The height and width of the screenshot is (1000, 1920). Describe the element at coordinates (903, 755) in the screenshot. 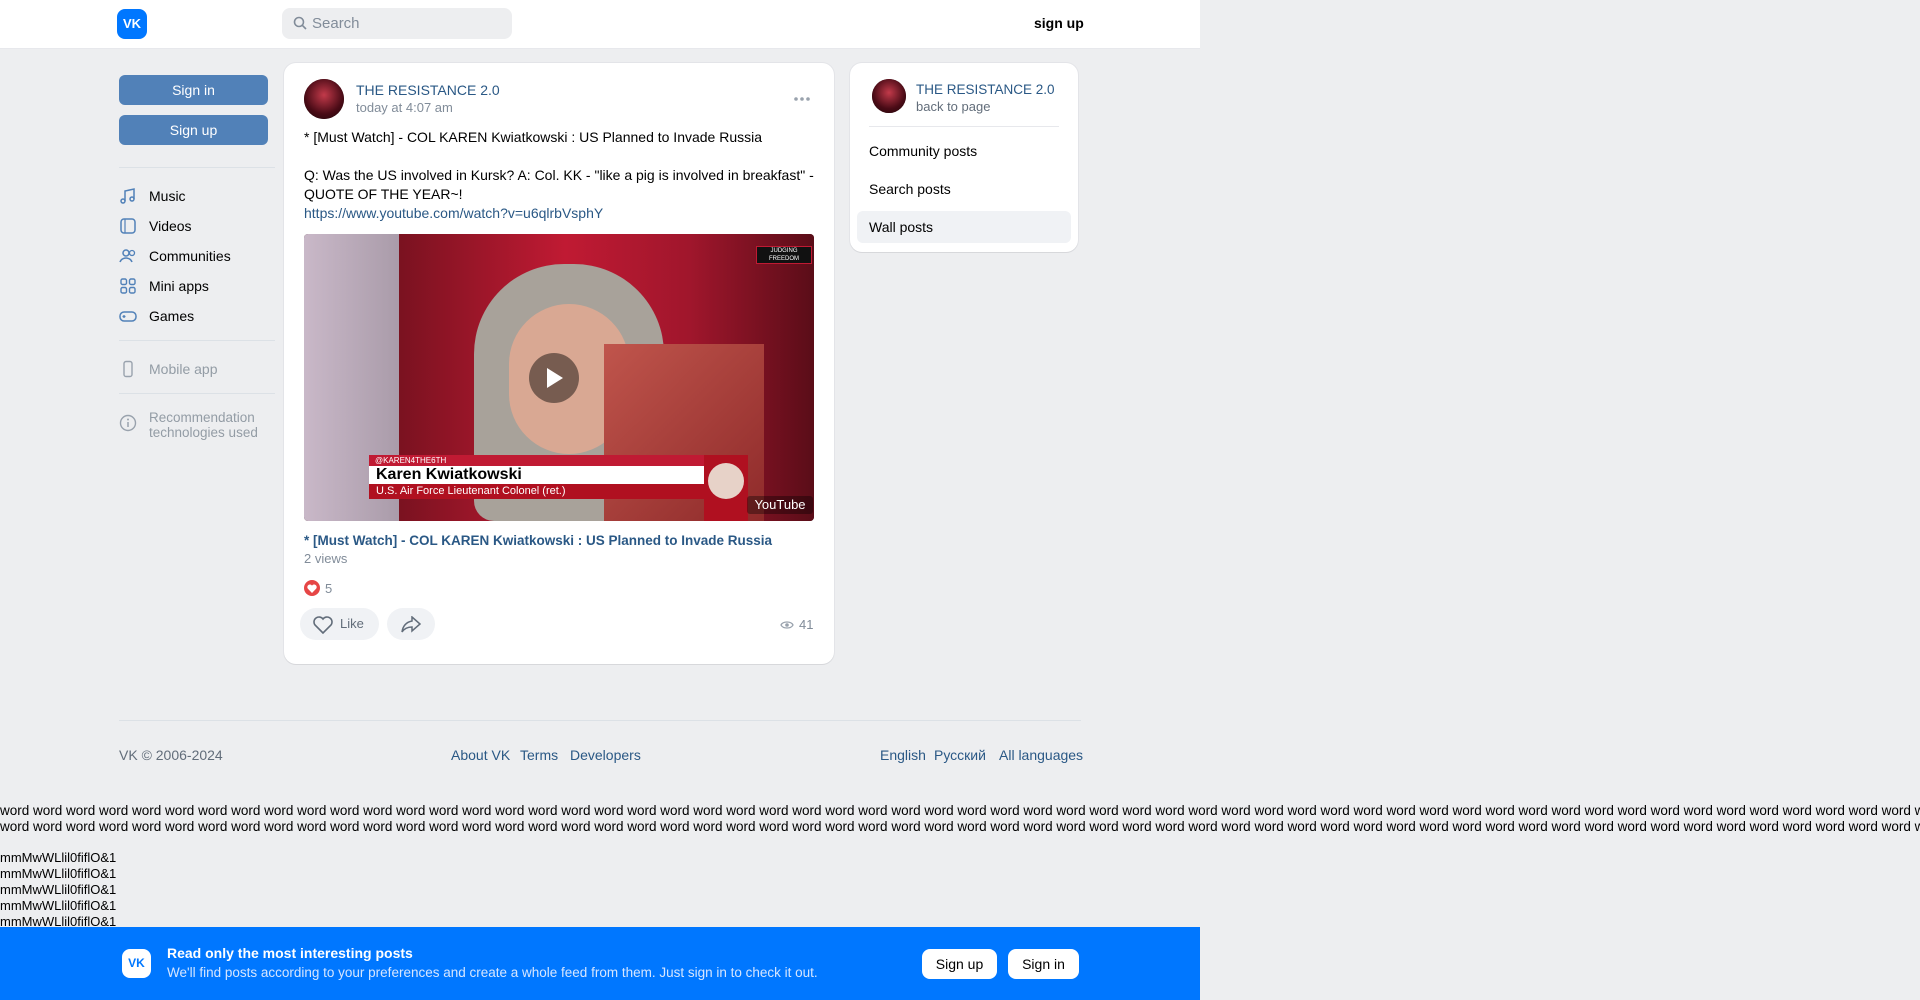

I see `english-link: English` at that location.